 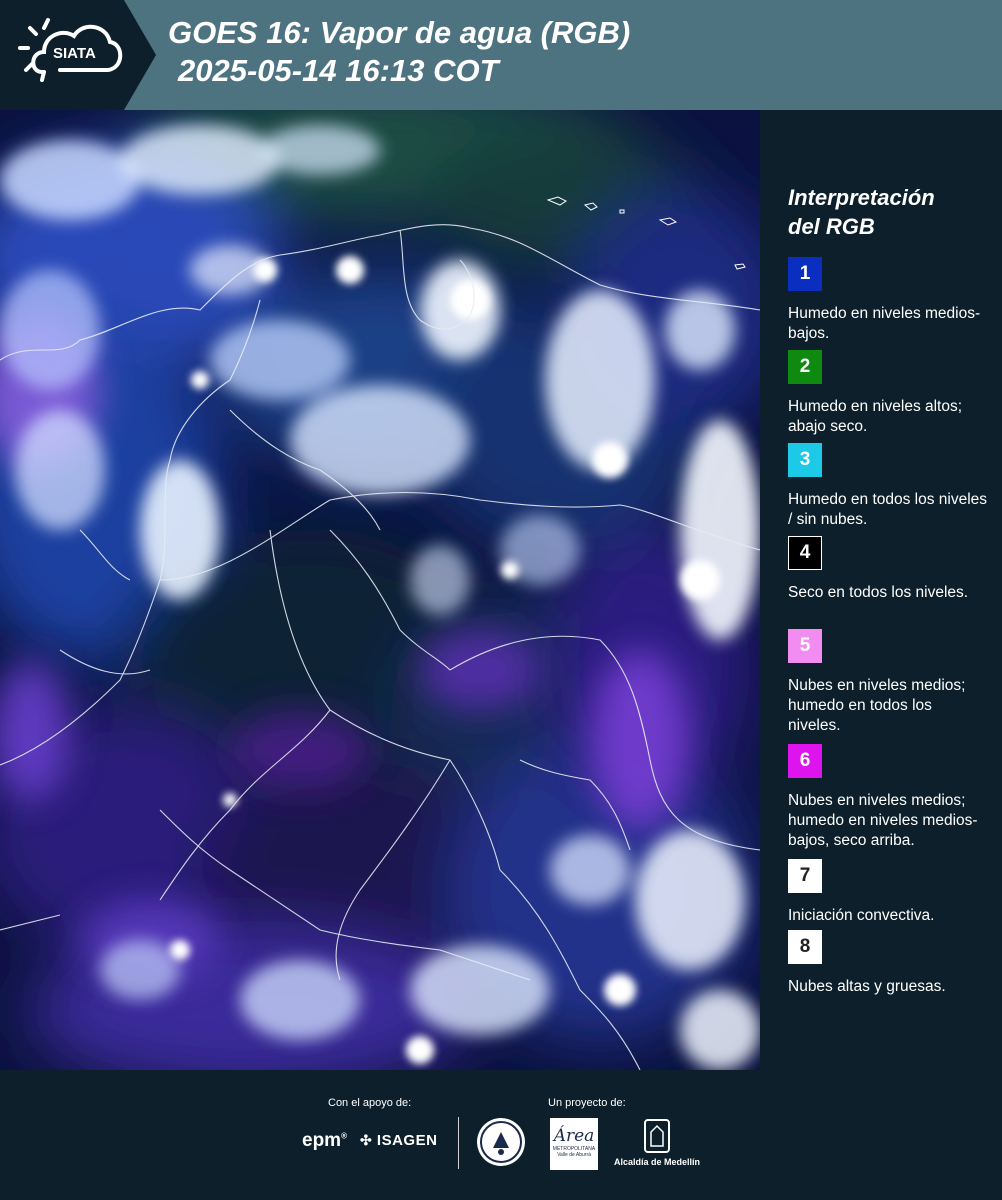 I want to click on title-line-2: 2025-05-14 16:13 COT, so click(x=338, y=70).